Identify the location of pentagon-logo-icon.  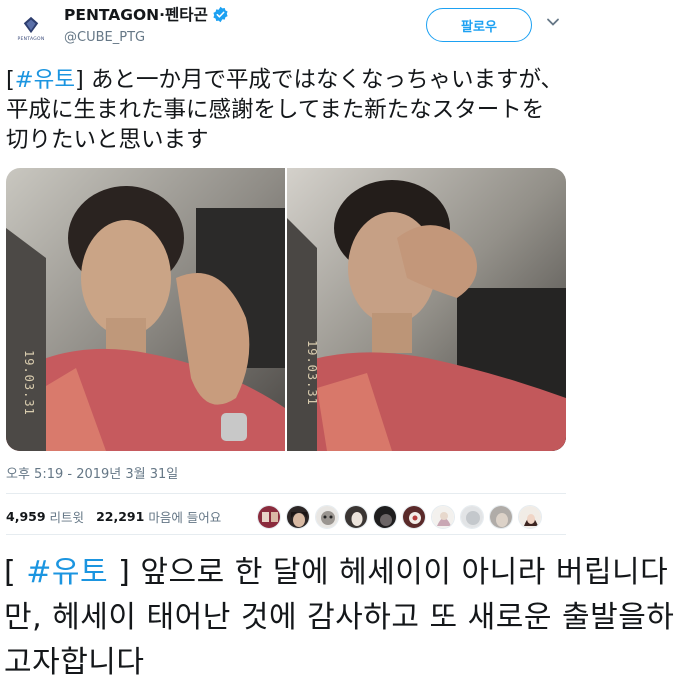
(31, 25).